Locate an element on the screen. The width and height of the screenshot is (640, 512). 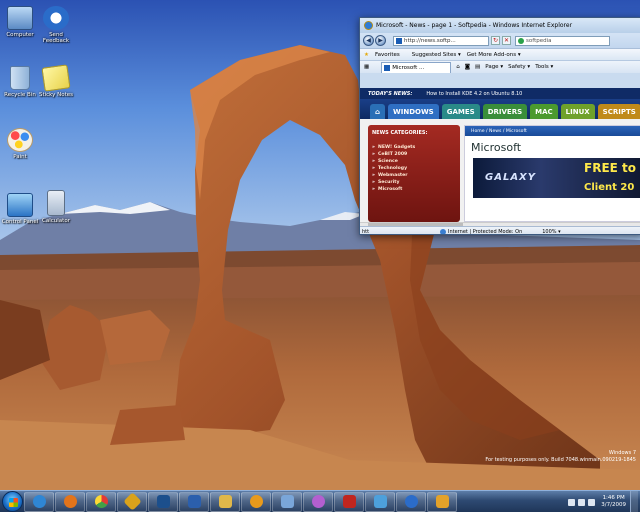
winamp-icon is located at coordinates (132, 501).